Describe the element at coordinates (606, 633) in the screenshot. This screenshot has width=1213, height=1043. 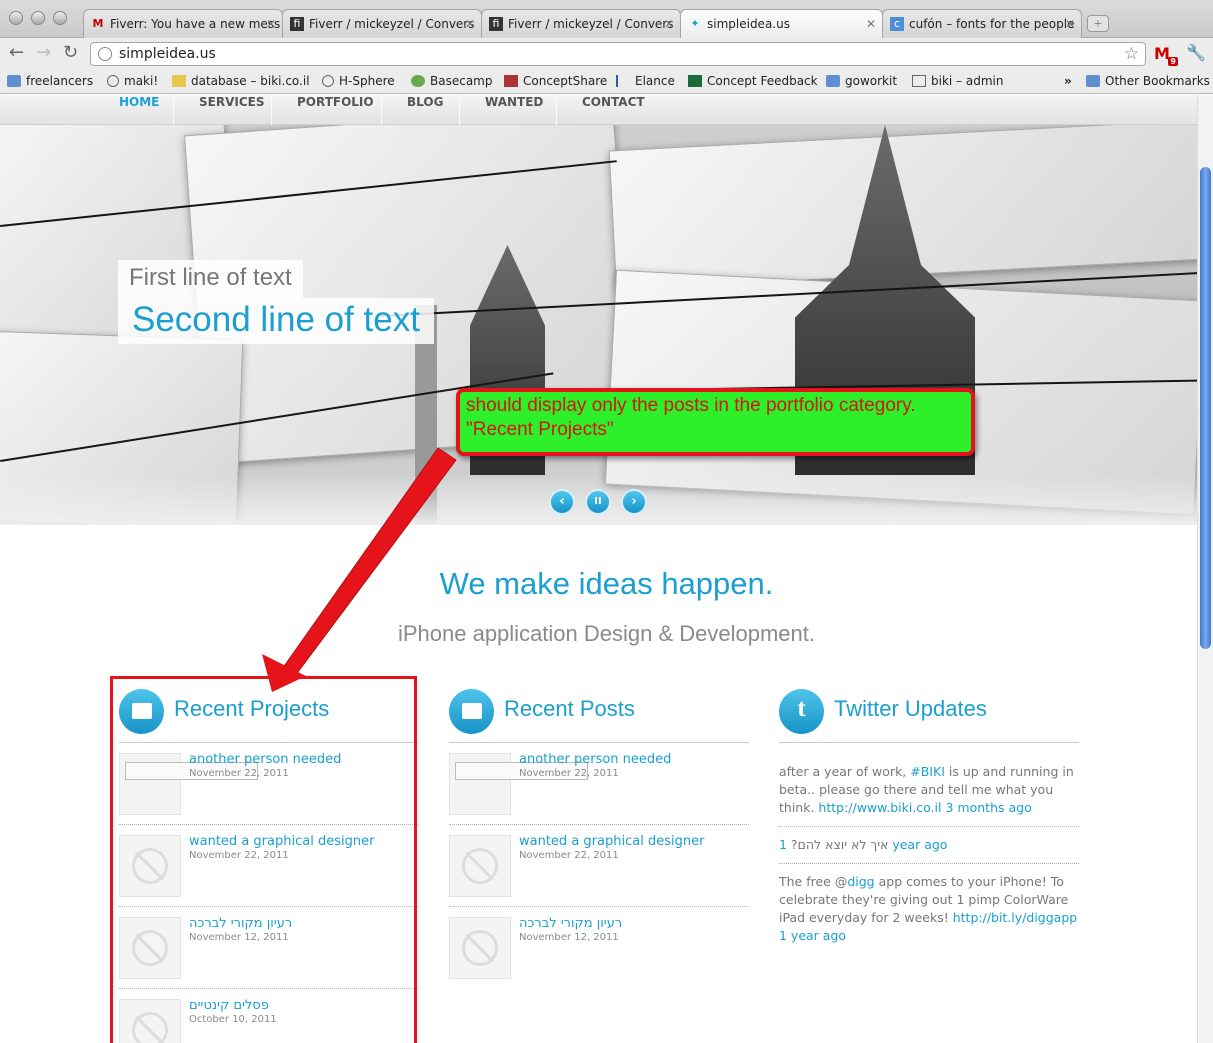
I see `subtagline: iPhone application Design & Development.` at that location.